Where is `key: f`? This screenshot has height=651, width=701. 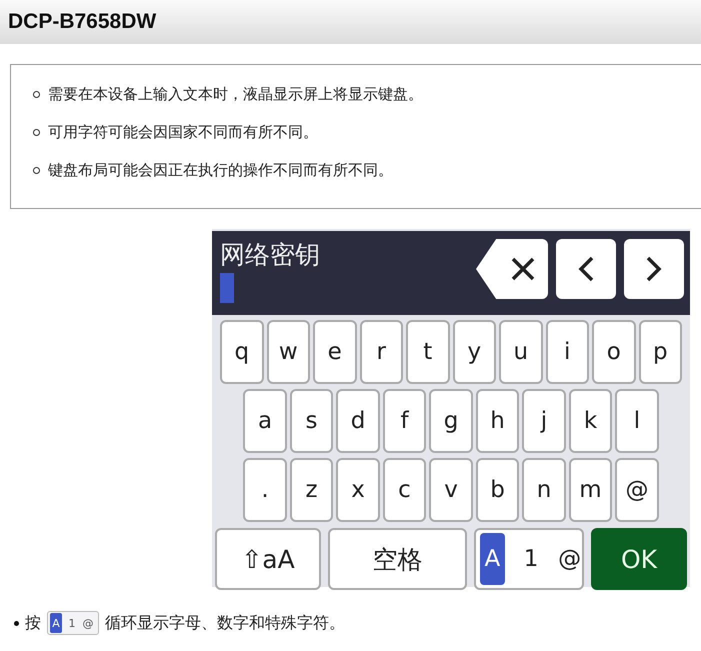
key: f is located at coordinates (404, 421).